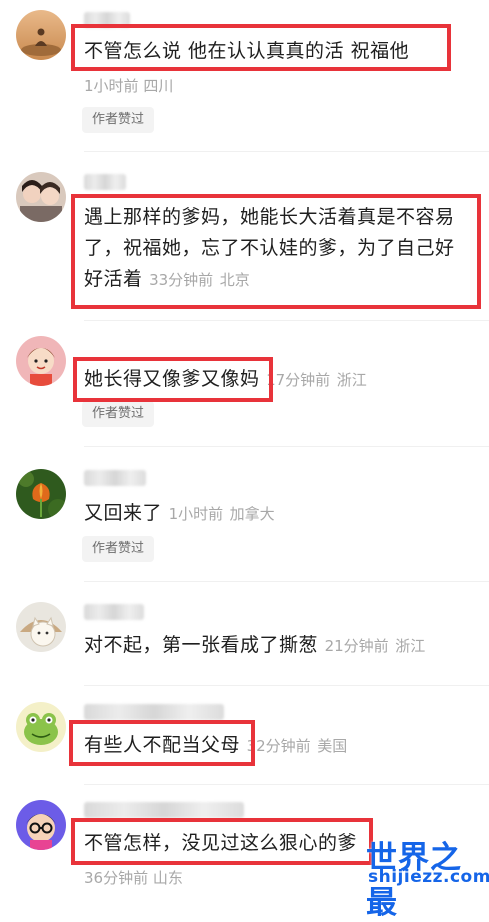 This screenshot has height=922, width=489. Describe the element at coordinates (158, 86) in the screenshot. I see `comment-location: 四川` at that location.